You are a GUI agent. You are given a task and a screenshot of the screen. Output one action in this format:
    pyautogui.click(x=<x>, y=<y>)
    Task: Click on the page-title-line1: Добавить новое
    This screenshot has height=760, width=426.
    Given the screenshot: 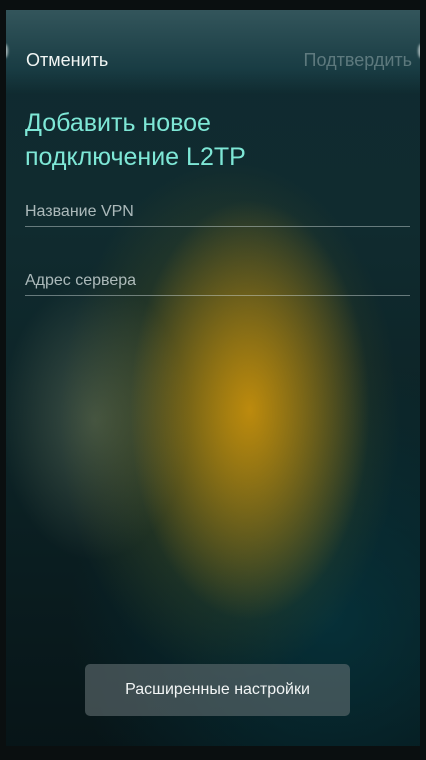 What is the action you would take?
    pyautogui.click(x=118, y=123)
    